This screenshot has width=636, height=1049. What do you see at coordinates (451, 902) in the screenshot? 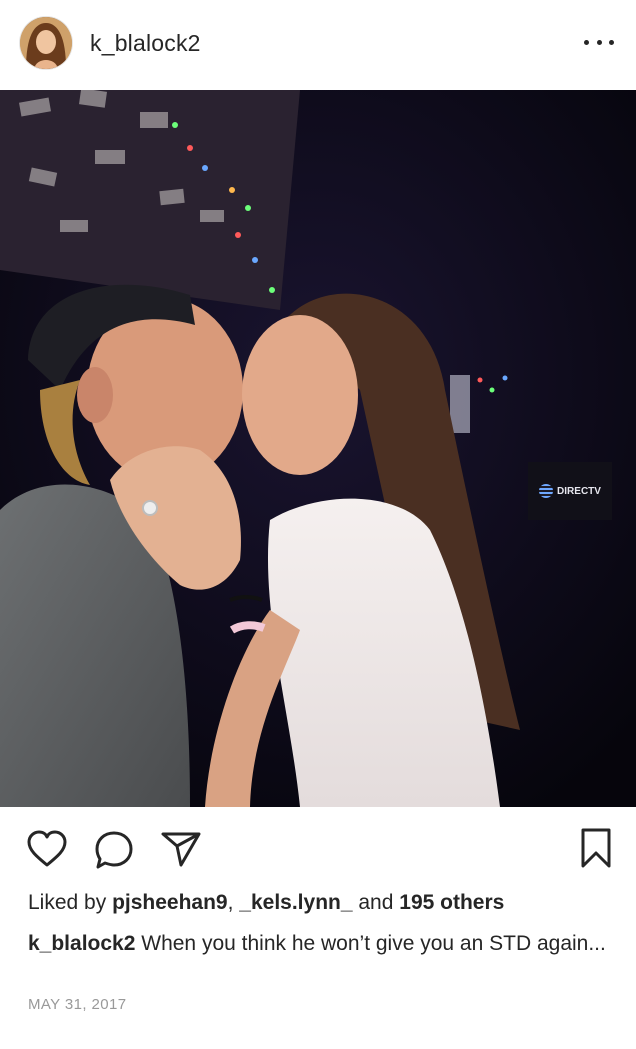
I see `likes-others-link: 195 others` at bounding box center [451, 902].